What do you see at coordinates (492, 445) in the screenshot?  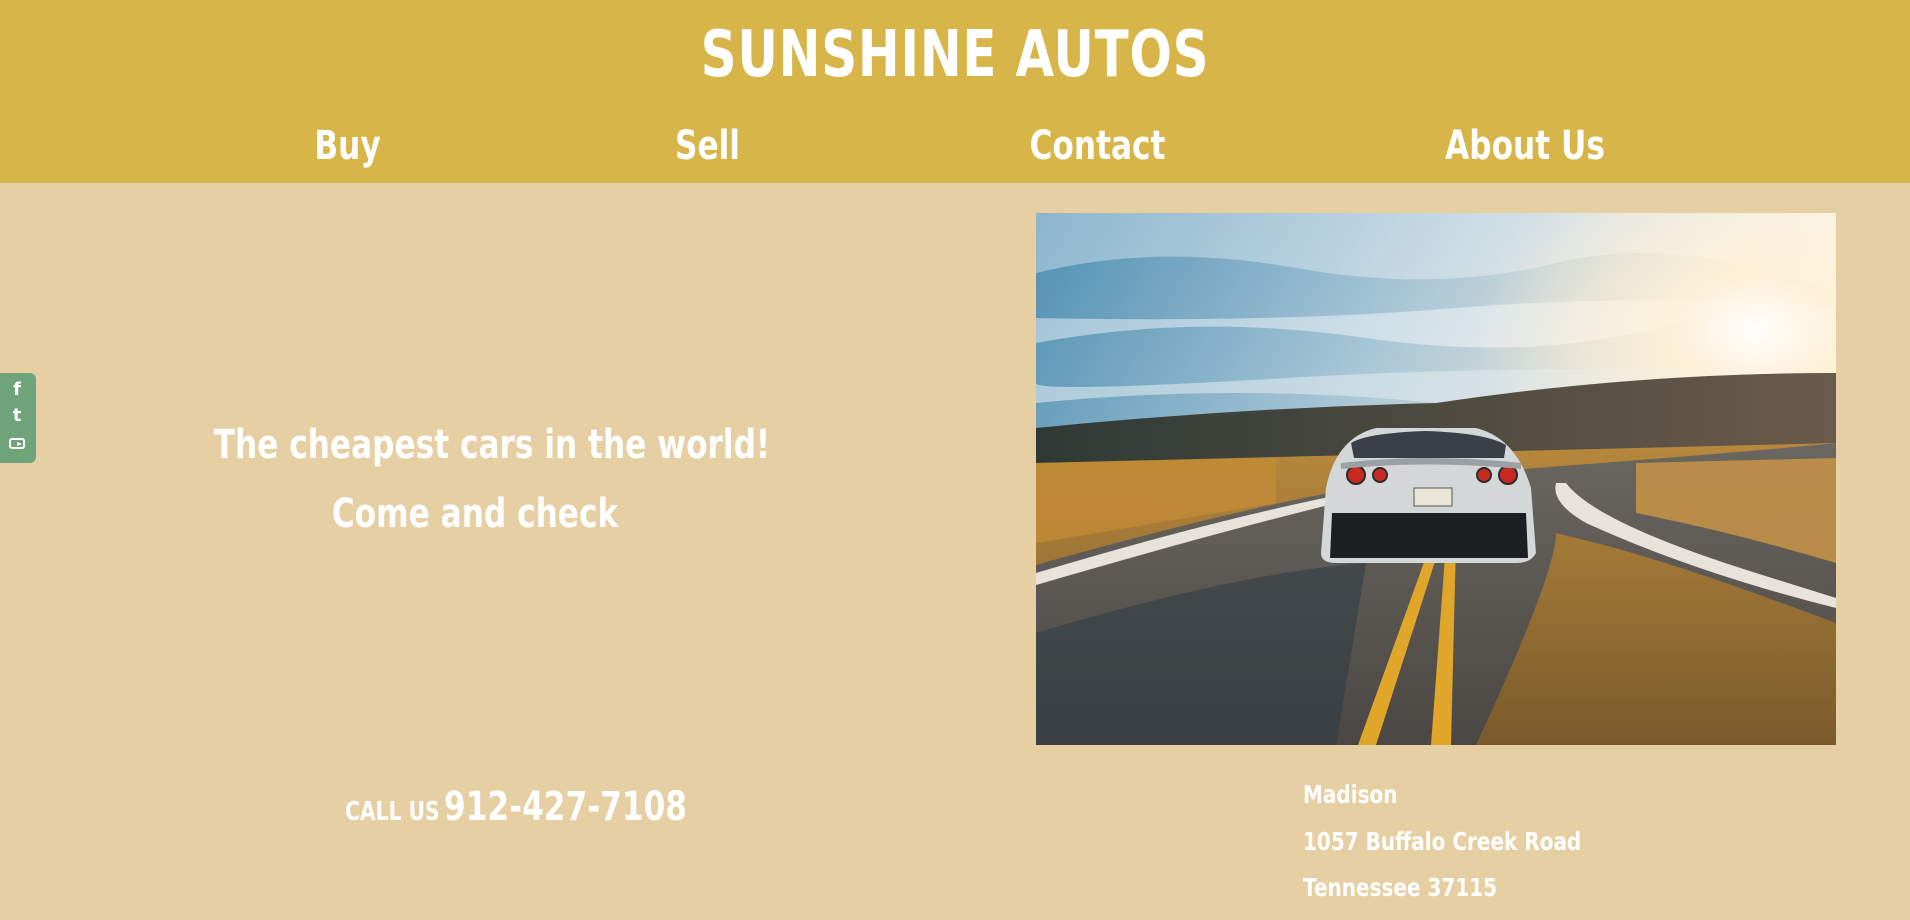 I see `tagline-line-1: The cheapest cars in the world!` at bounding box center [492, 445].